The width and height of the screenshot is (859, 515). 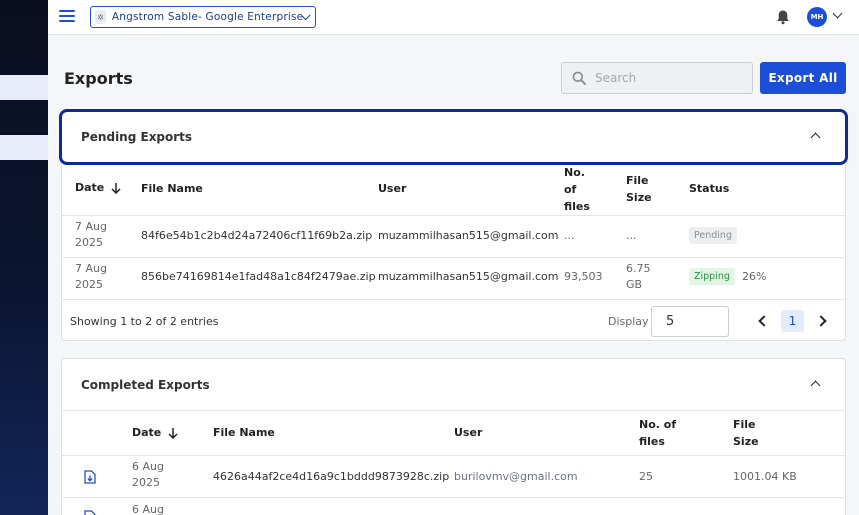 What do you see at coordinates (628, 321) in the screenshot?
I see `display-label: Display` at bounding box center [628, 321].